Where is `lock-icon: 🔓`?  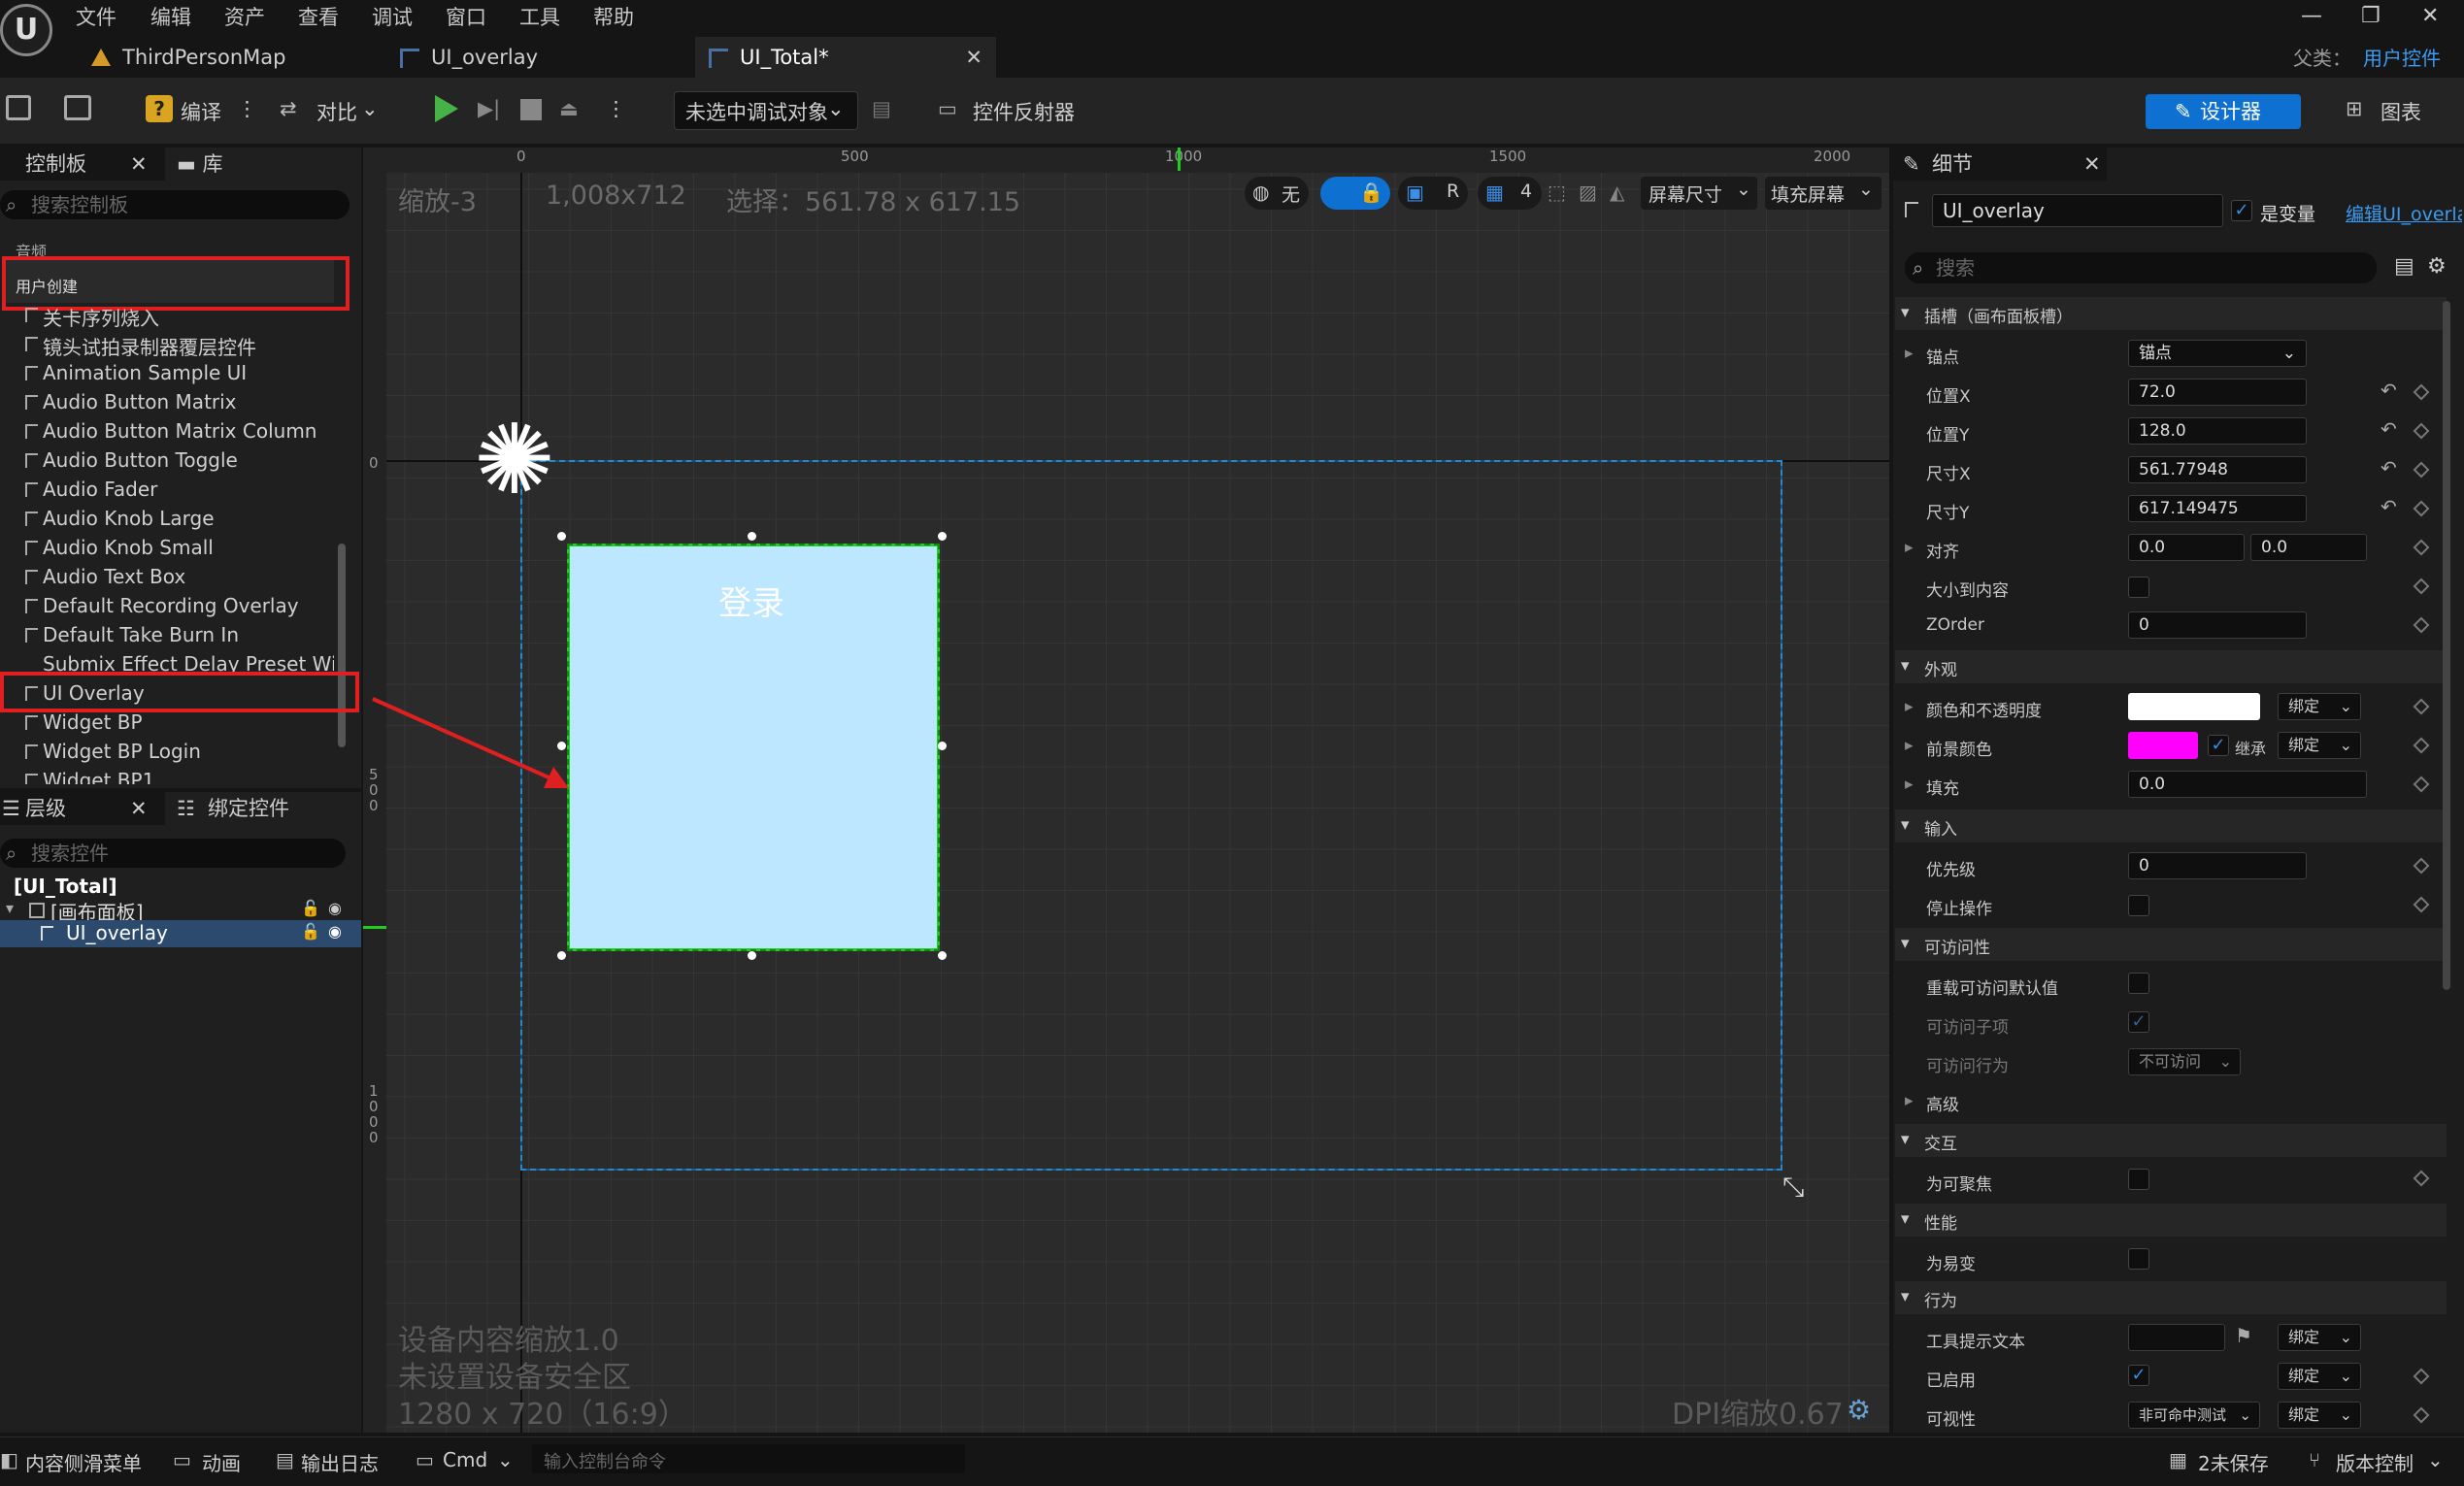 lock-icon: 🔓 is located at coordinates (310, 931).